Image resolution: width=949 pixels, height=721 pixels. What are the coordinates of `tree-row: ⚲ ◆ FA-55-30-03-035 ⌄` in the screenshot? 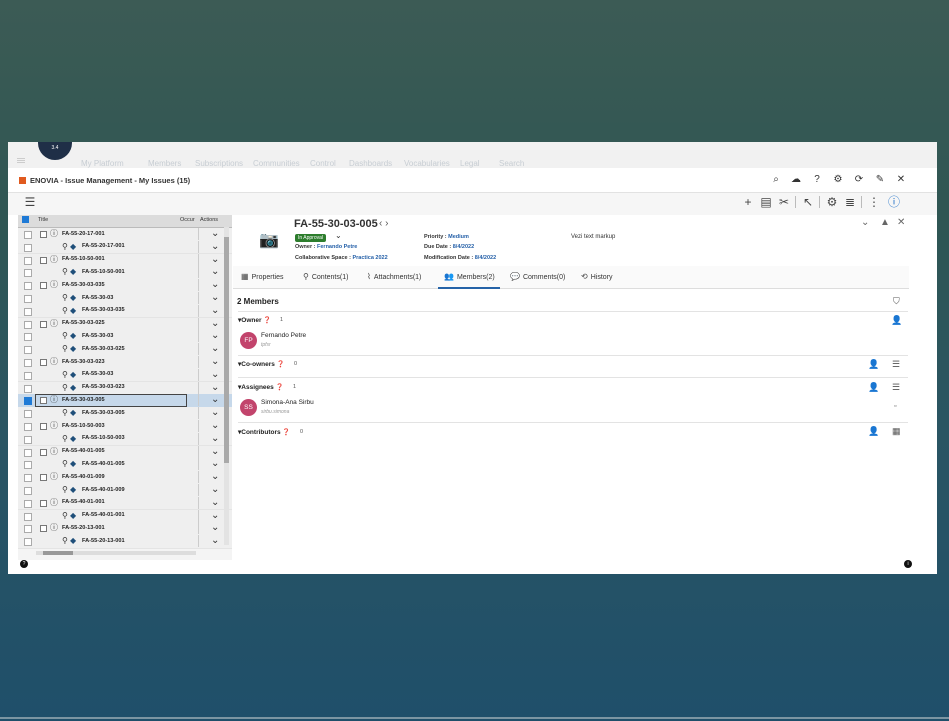 It's located at (125, 311).